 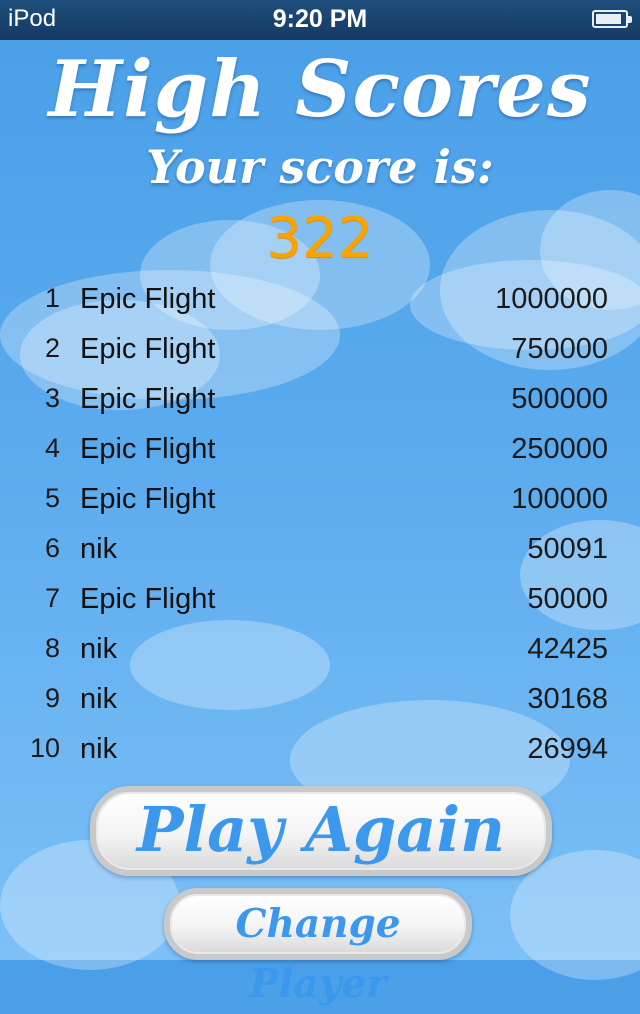 What do you see at coordinates (551, 299) in the screenshot?
I see `score-points: 1000000` at bounding box center [551, 299].